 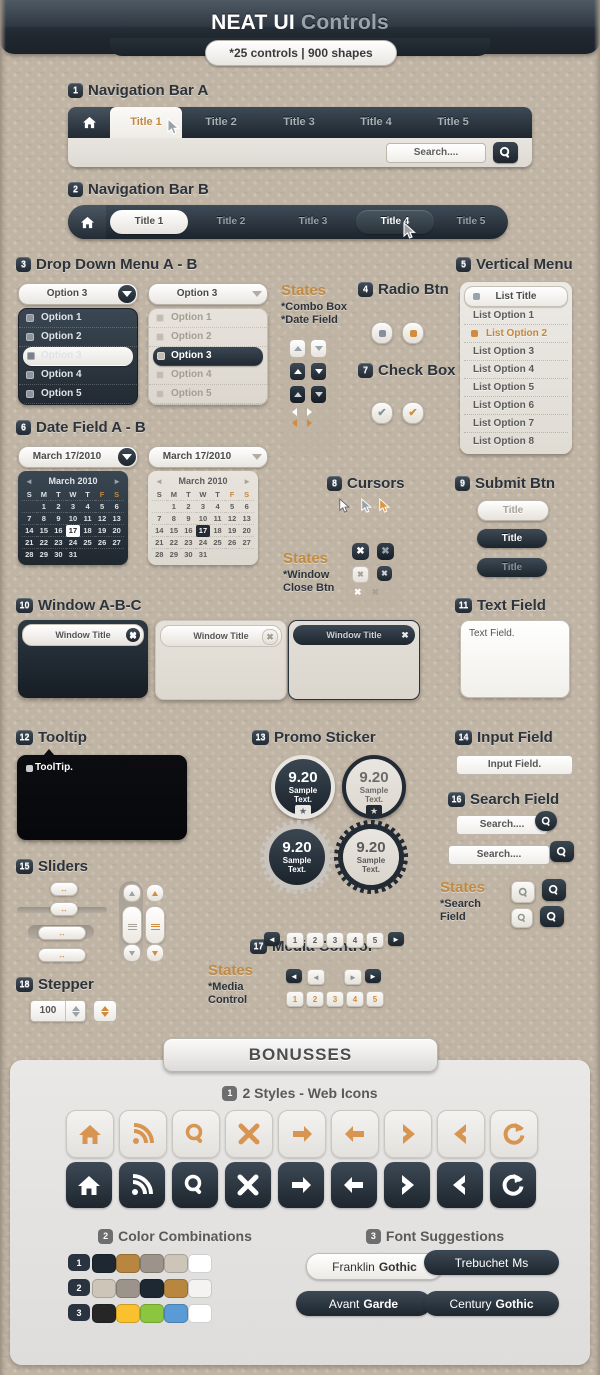 I want to click on media-page-1-state: 1, so click(x=295, y=999).